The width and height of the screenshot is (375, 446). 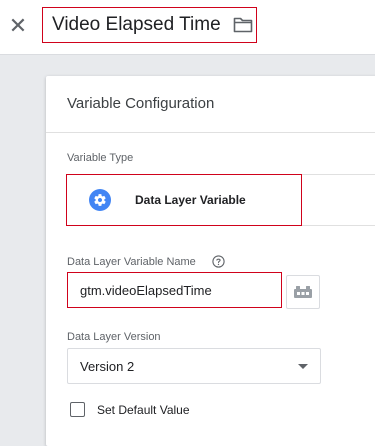 What do you see at coordinates (18, 25) in the screenshot?
I see `close-icon: ✕` at bounding box center [18, 25].